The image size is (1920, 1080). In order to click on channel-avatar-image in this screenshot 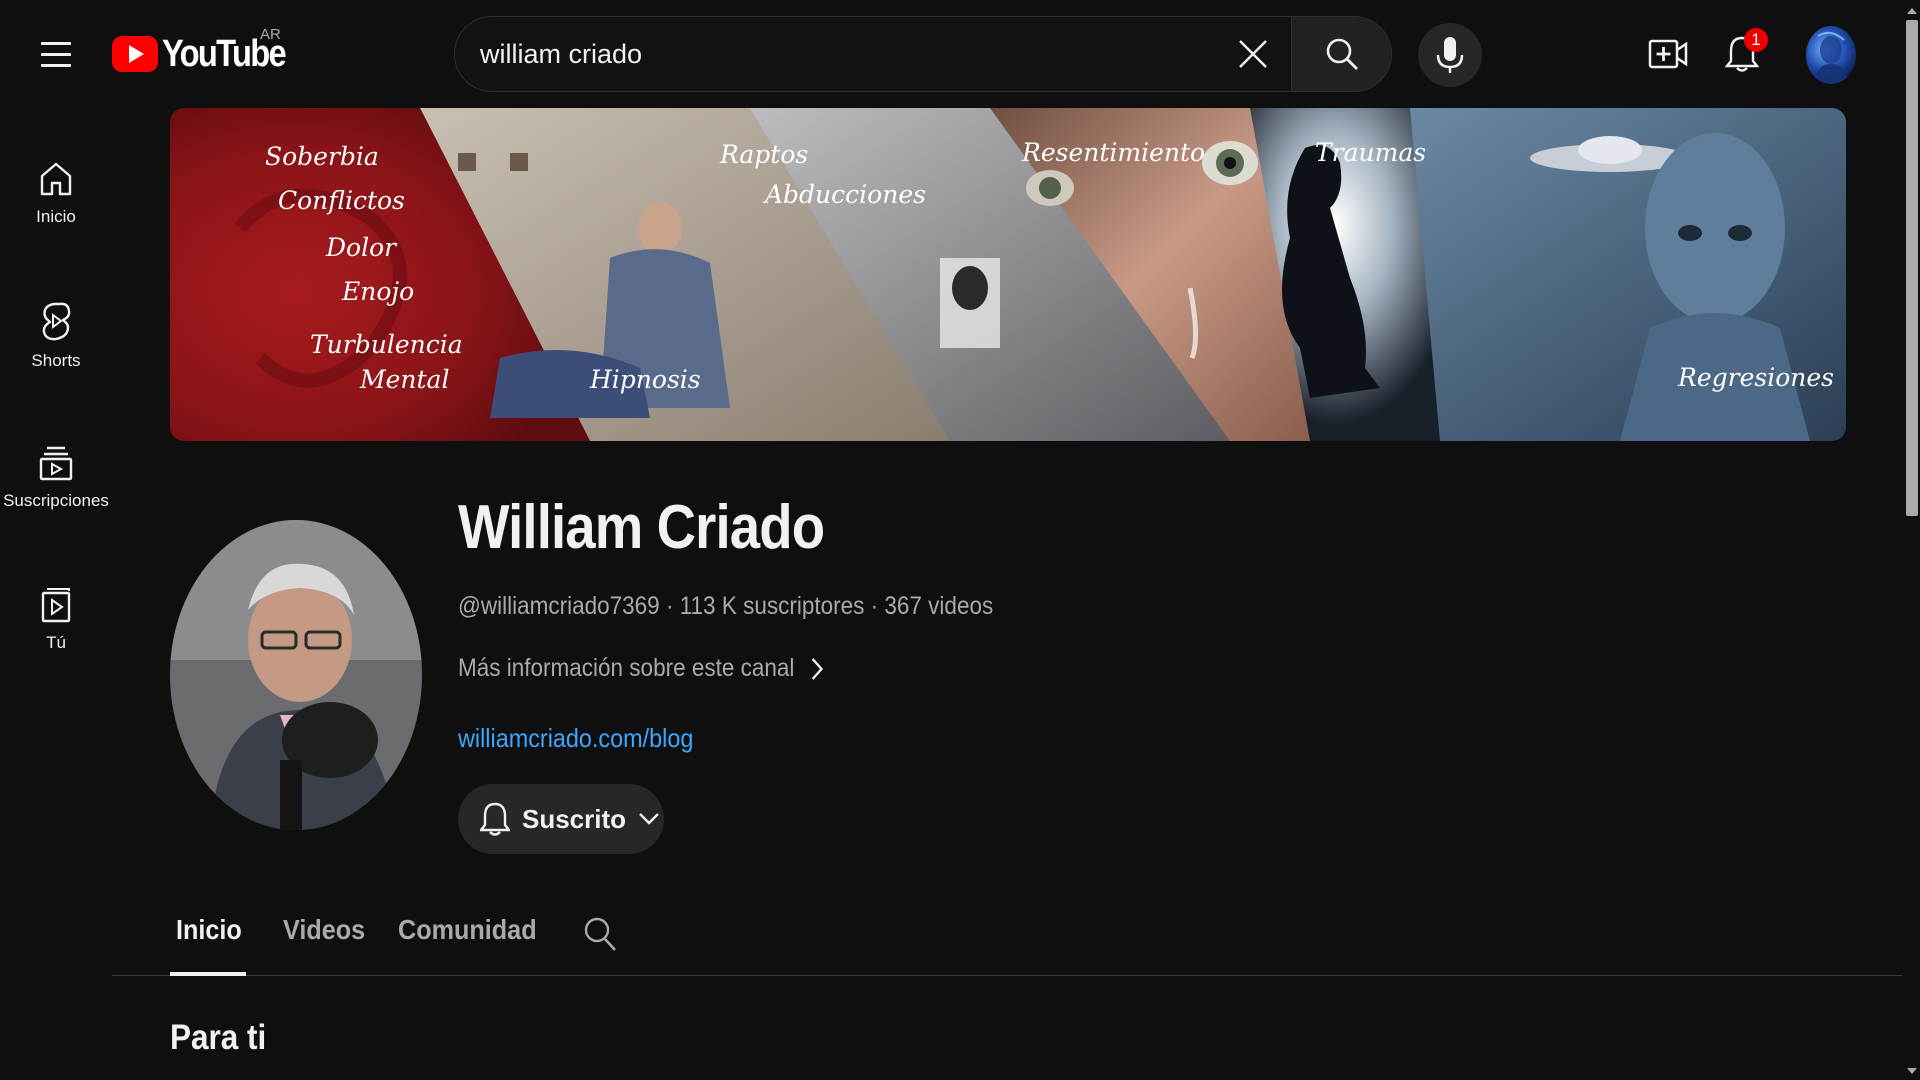, I will do `click(296, 675)`.